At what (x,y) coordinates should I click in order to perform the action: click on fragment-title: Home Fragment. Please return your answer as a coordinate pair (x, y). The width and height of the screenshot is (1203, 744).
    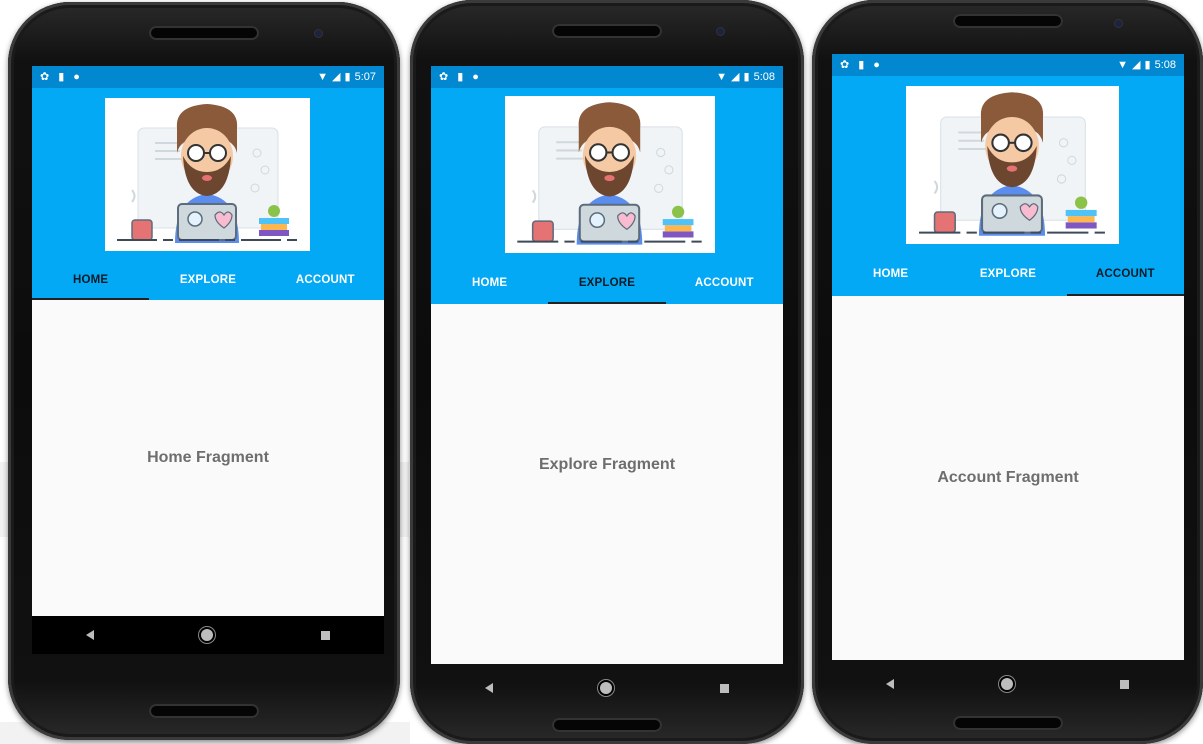
    Looking at the image, I should click on (208, 457).